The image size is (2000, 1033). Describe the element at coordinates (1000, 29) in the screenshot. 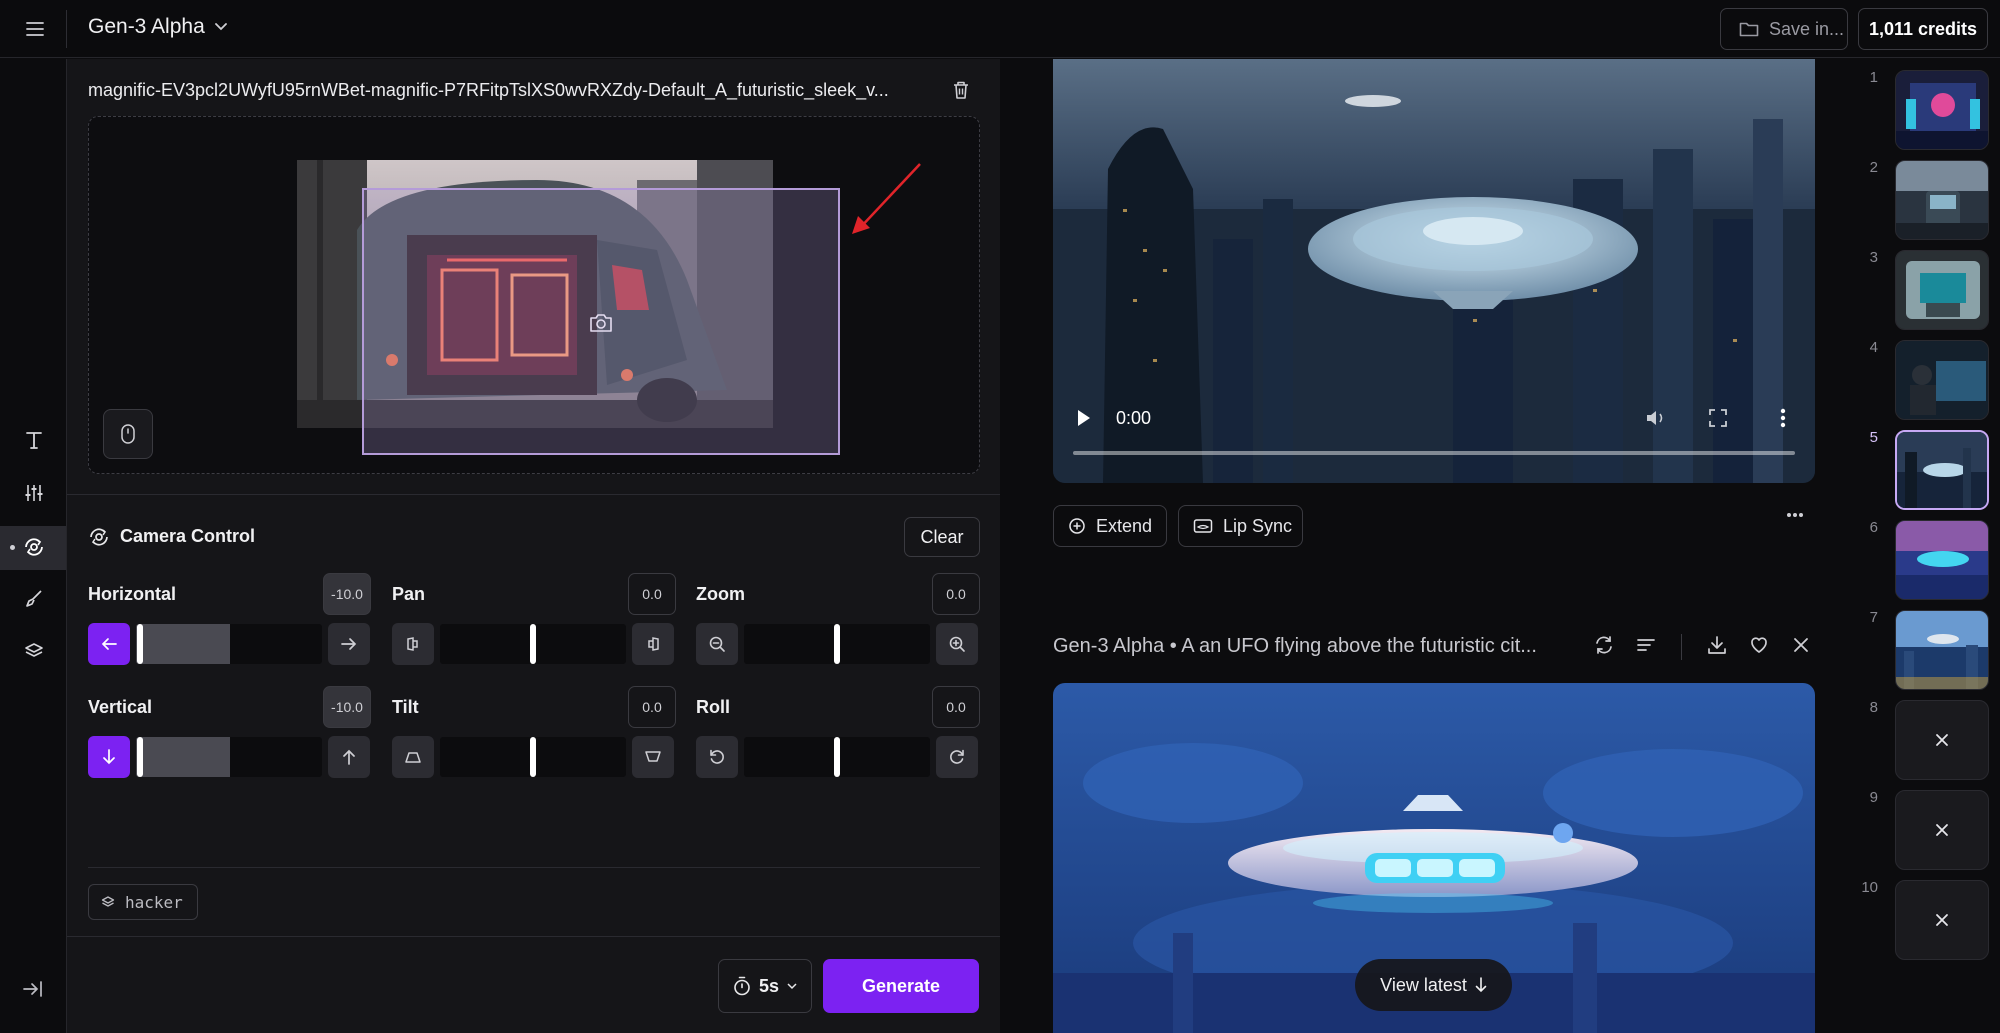

I see `top-bar` at that location.